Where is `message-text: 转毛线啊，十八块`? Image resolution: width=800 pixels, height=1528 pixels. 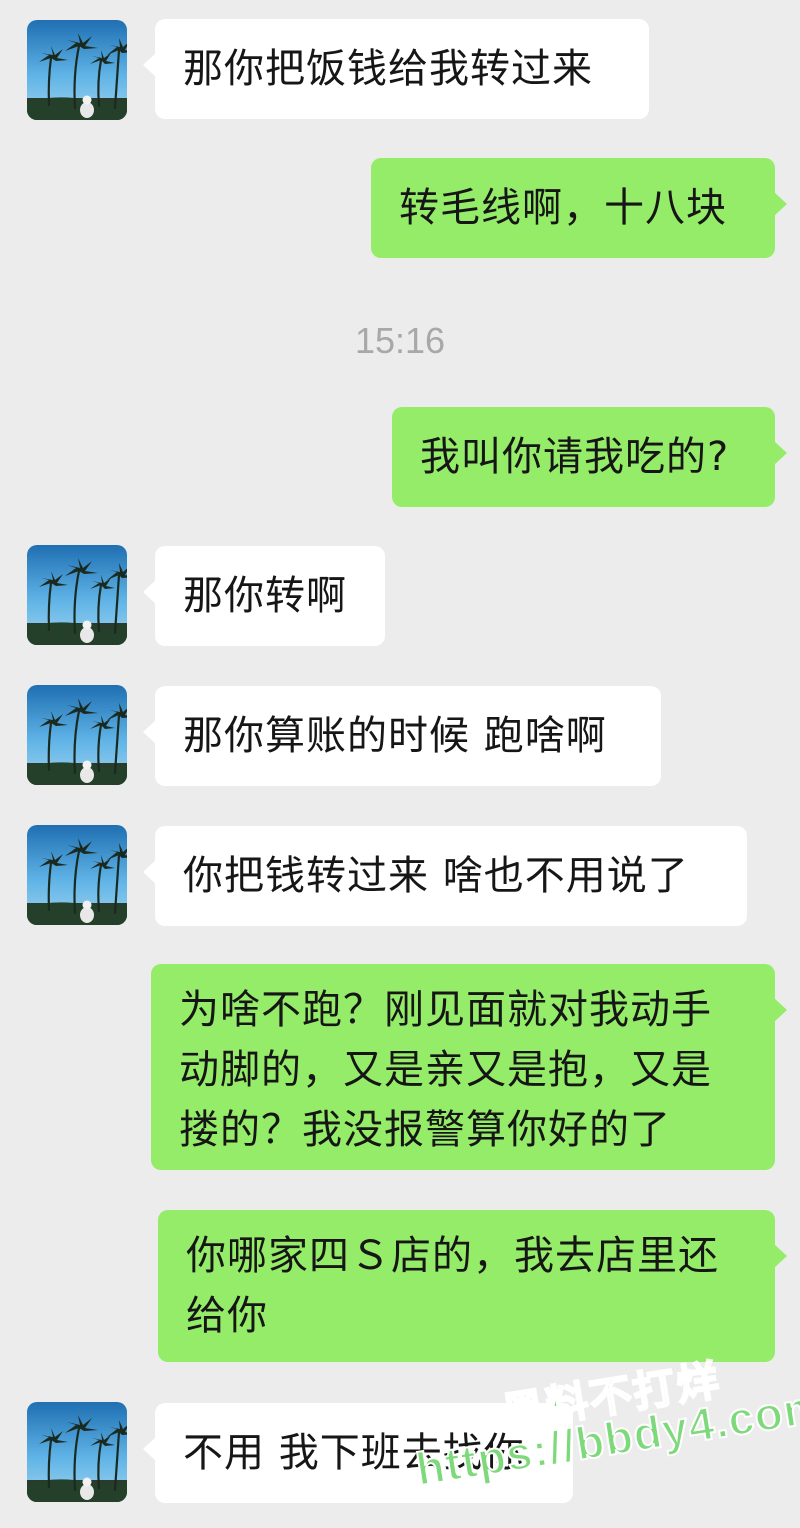
message-text: 转毛线啊，十八块 is located at coordinates (563, 208).